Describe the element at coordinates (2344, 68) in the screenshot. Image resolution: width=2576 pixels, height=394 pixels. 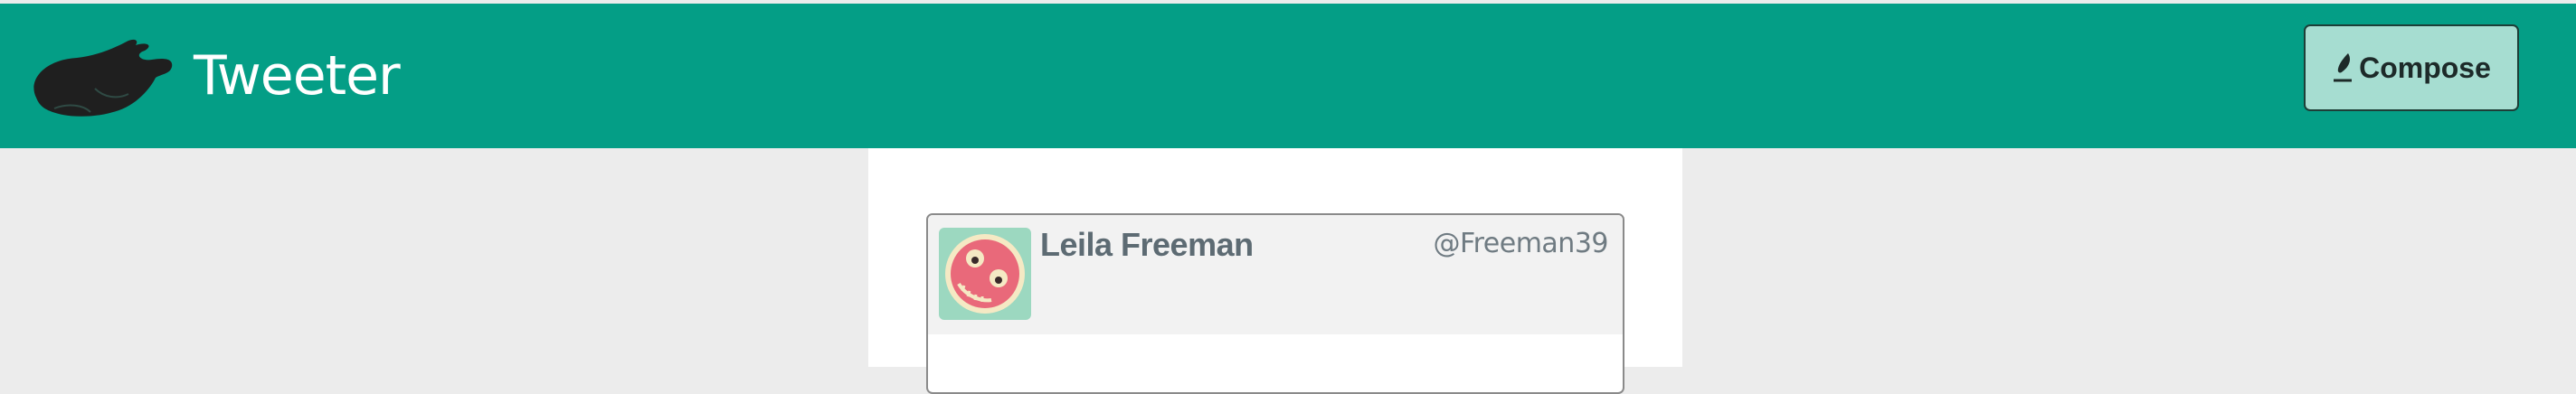
I see `quill-pen-icon` at that location.